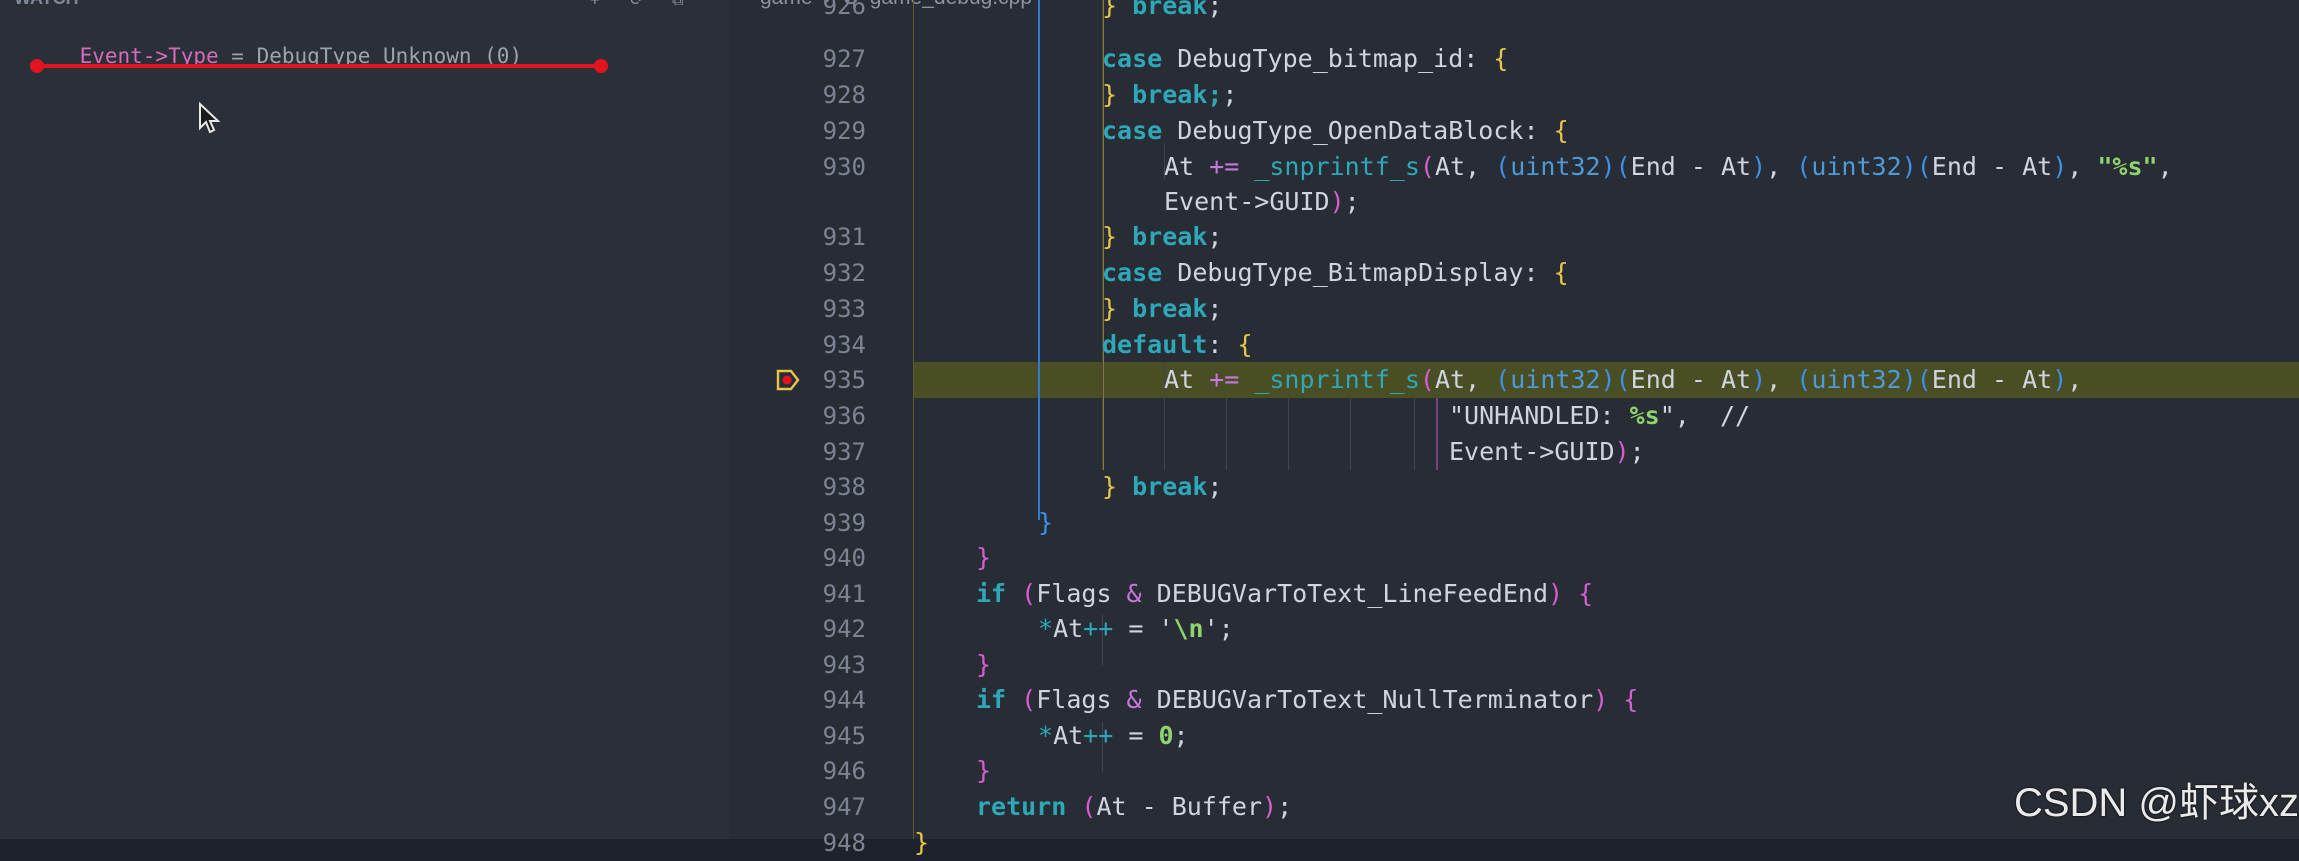 The width and height of the screenshot is (2299, 861). What do you see at coordinates (599, 4) in the screenshot?
I see `add-expression-icon: +` at bounding box center [599, 4].